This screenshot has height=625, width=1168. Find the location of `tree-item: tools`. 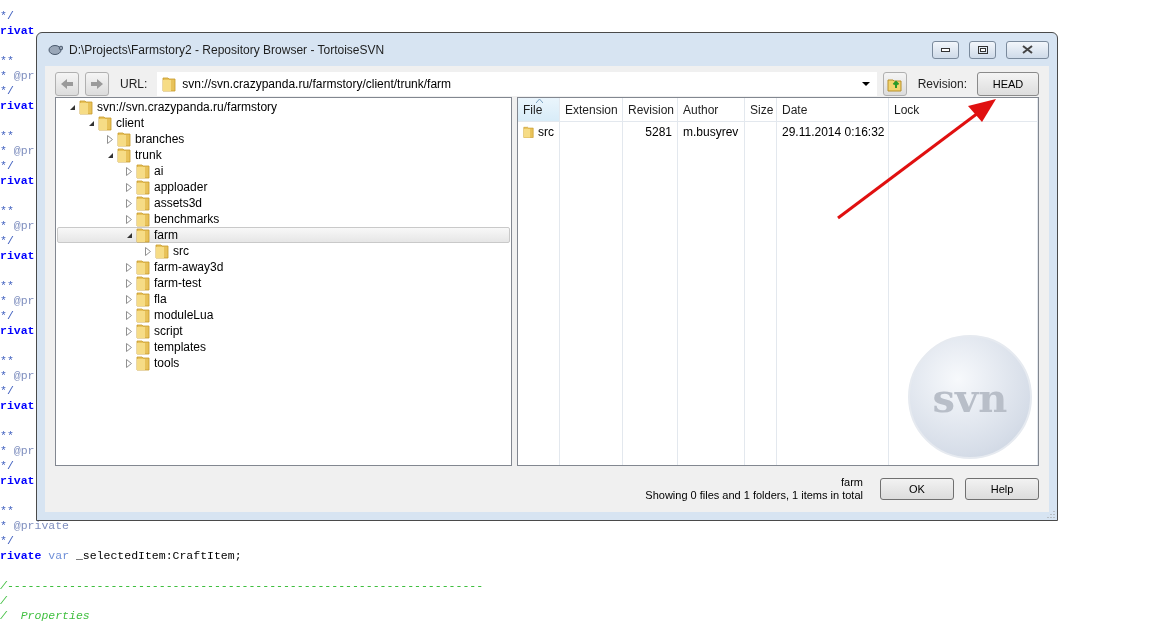

tree-item: tools is located at coordinates (283, 363).